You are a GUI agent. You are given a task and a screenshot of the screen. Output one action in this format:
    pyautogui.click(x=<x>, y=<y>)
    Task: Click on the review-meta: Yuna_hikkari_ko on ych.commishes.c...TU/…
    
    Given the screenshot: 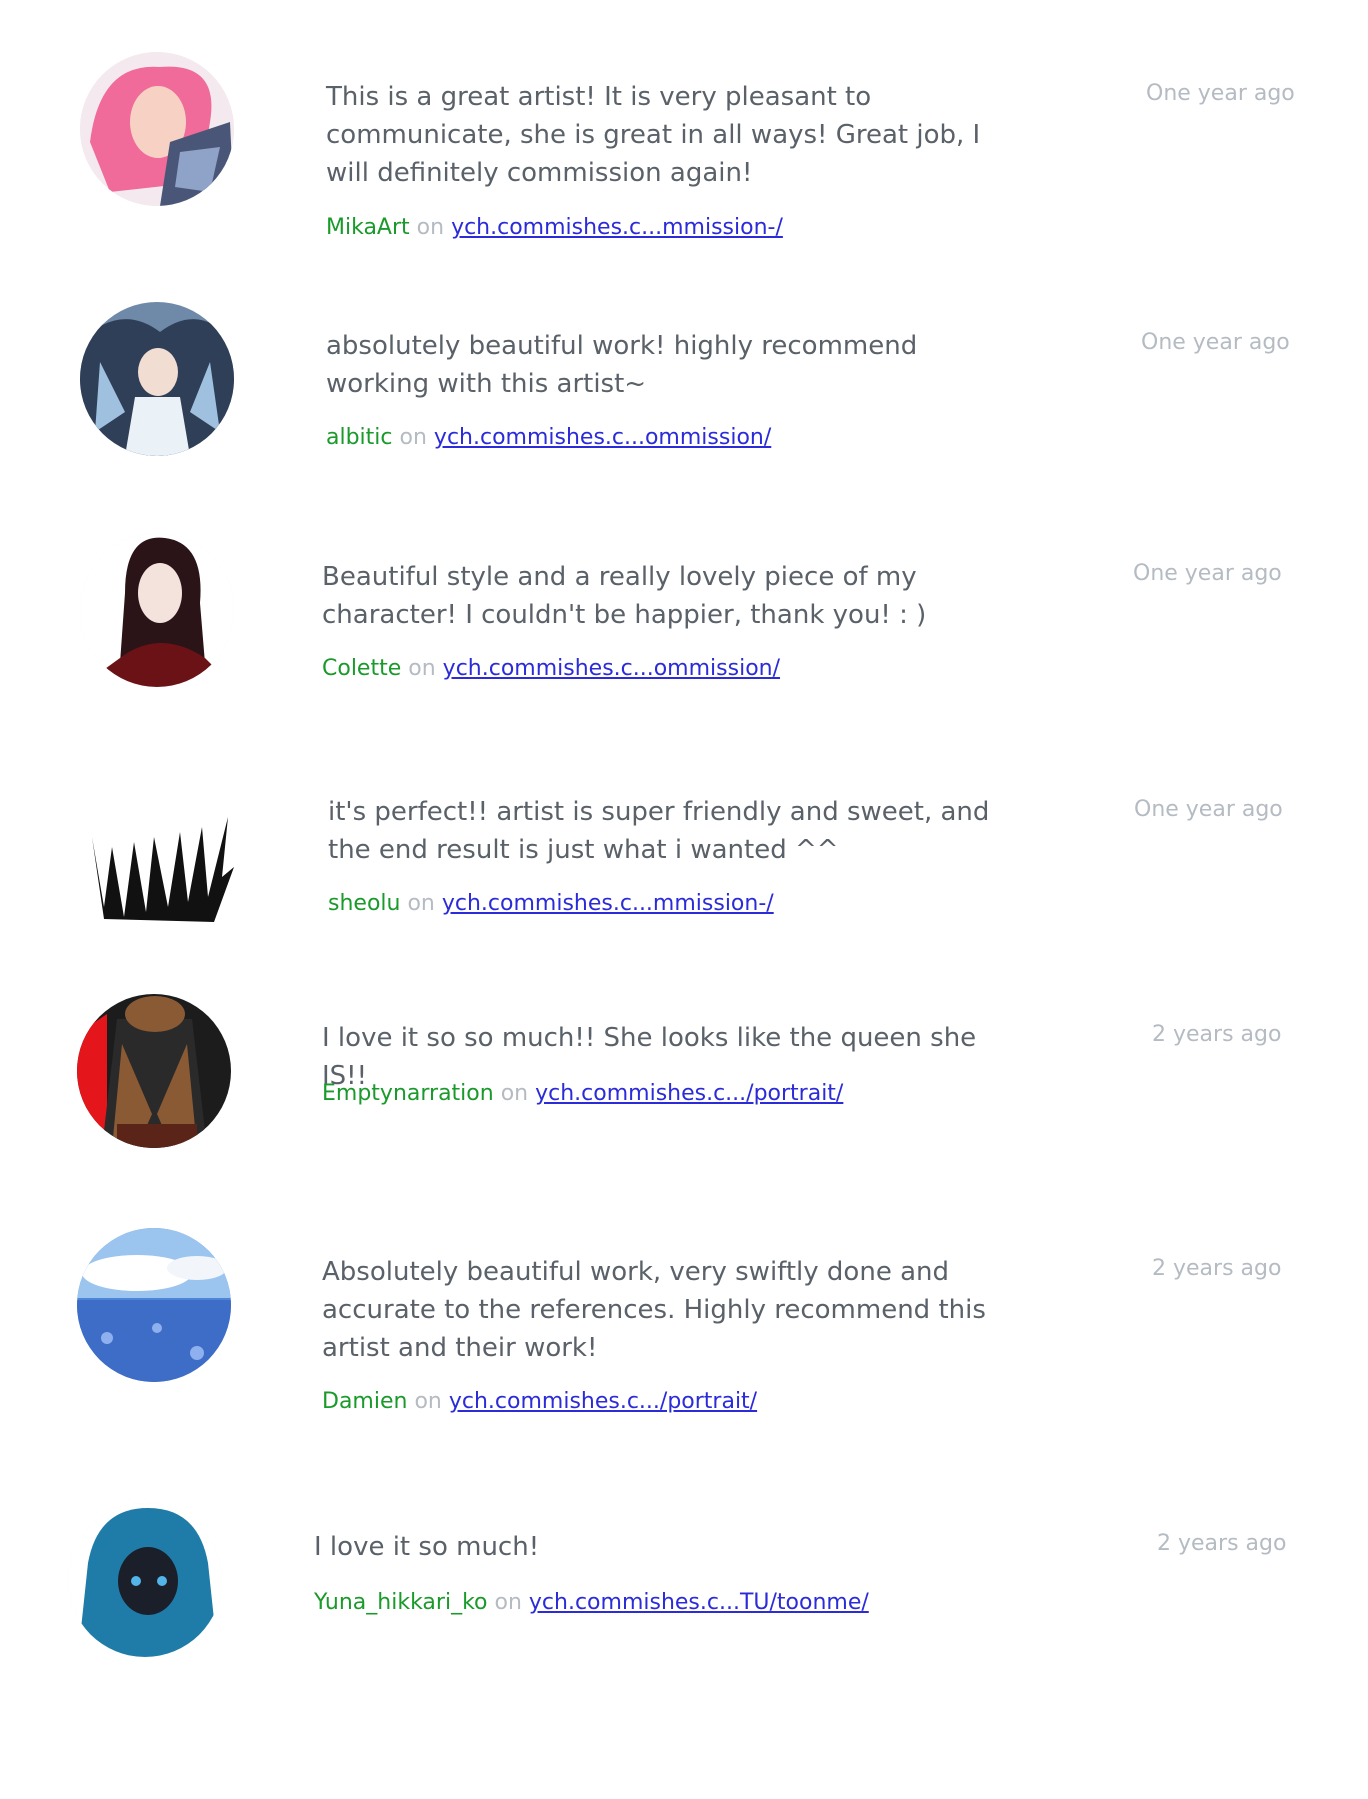 What is the action you would take?
    pyautogui.click(x=591, y=1602)
    